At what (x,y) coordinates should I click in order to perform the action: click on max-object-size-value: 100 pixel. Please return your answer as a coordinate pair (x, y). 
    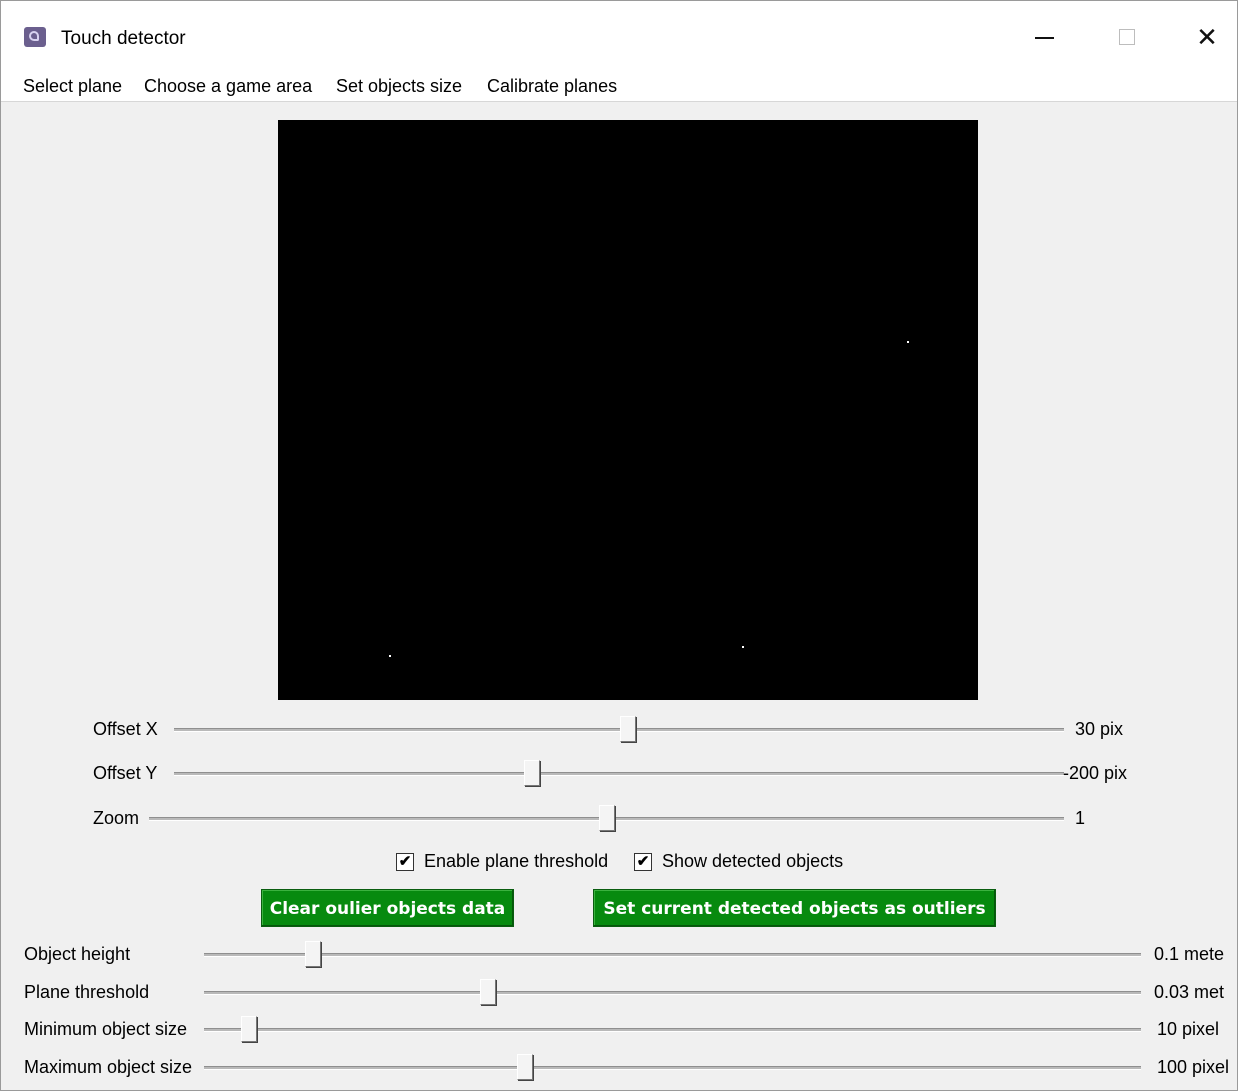
    Looking at the image, I should click on (1193, 1067).